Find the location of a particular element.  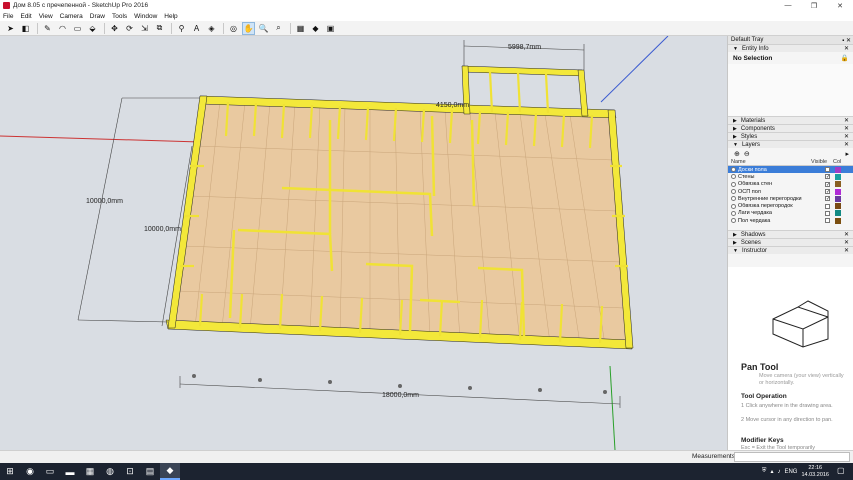

warehouse-icon: ▦ is located at coordinates (300, 28).